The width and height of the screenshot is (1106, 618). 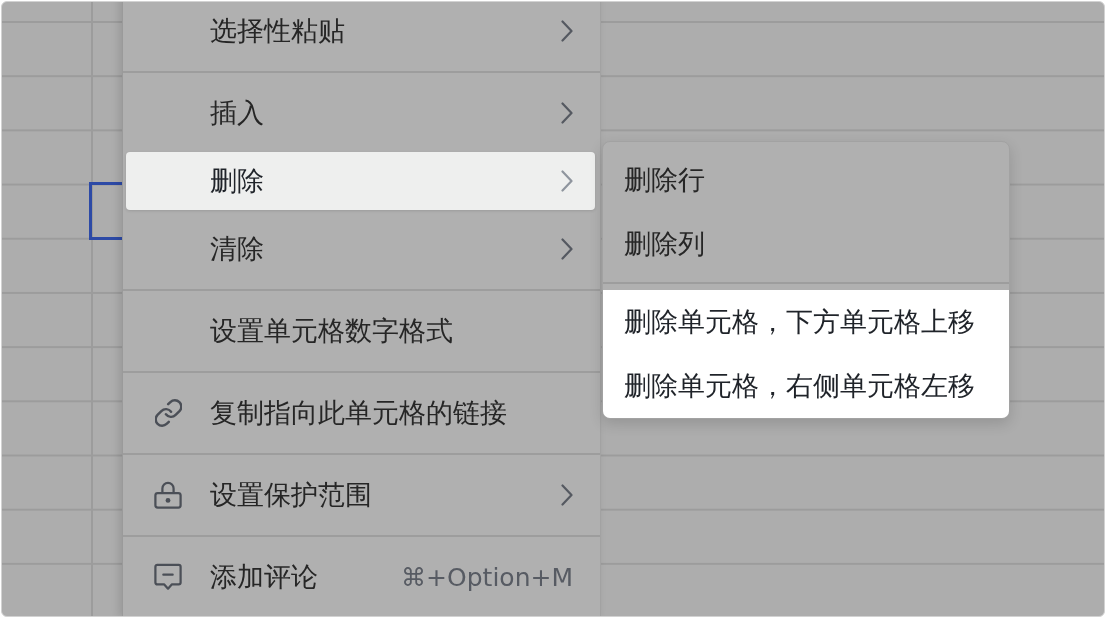 I want to click on submenu-item: 删除行, so click(x=806, y=180).